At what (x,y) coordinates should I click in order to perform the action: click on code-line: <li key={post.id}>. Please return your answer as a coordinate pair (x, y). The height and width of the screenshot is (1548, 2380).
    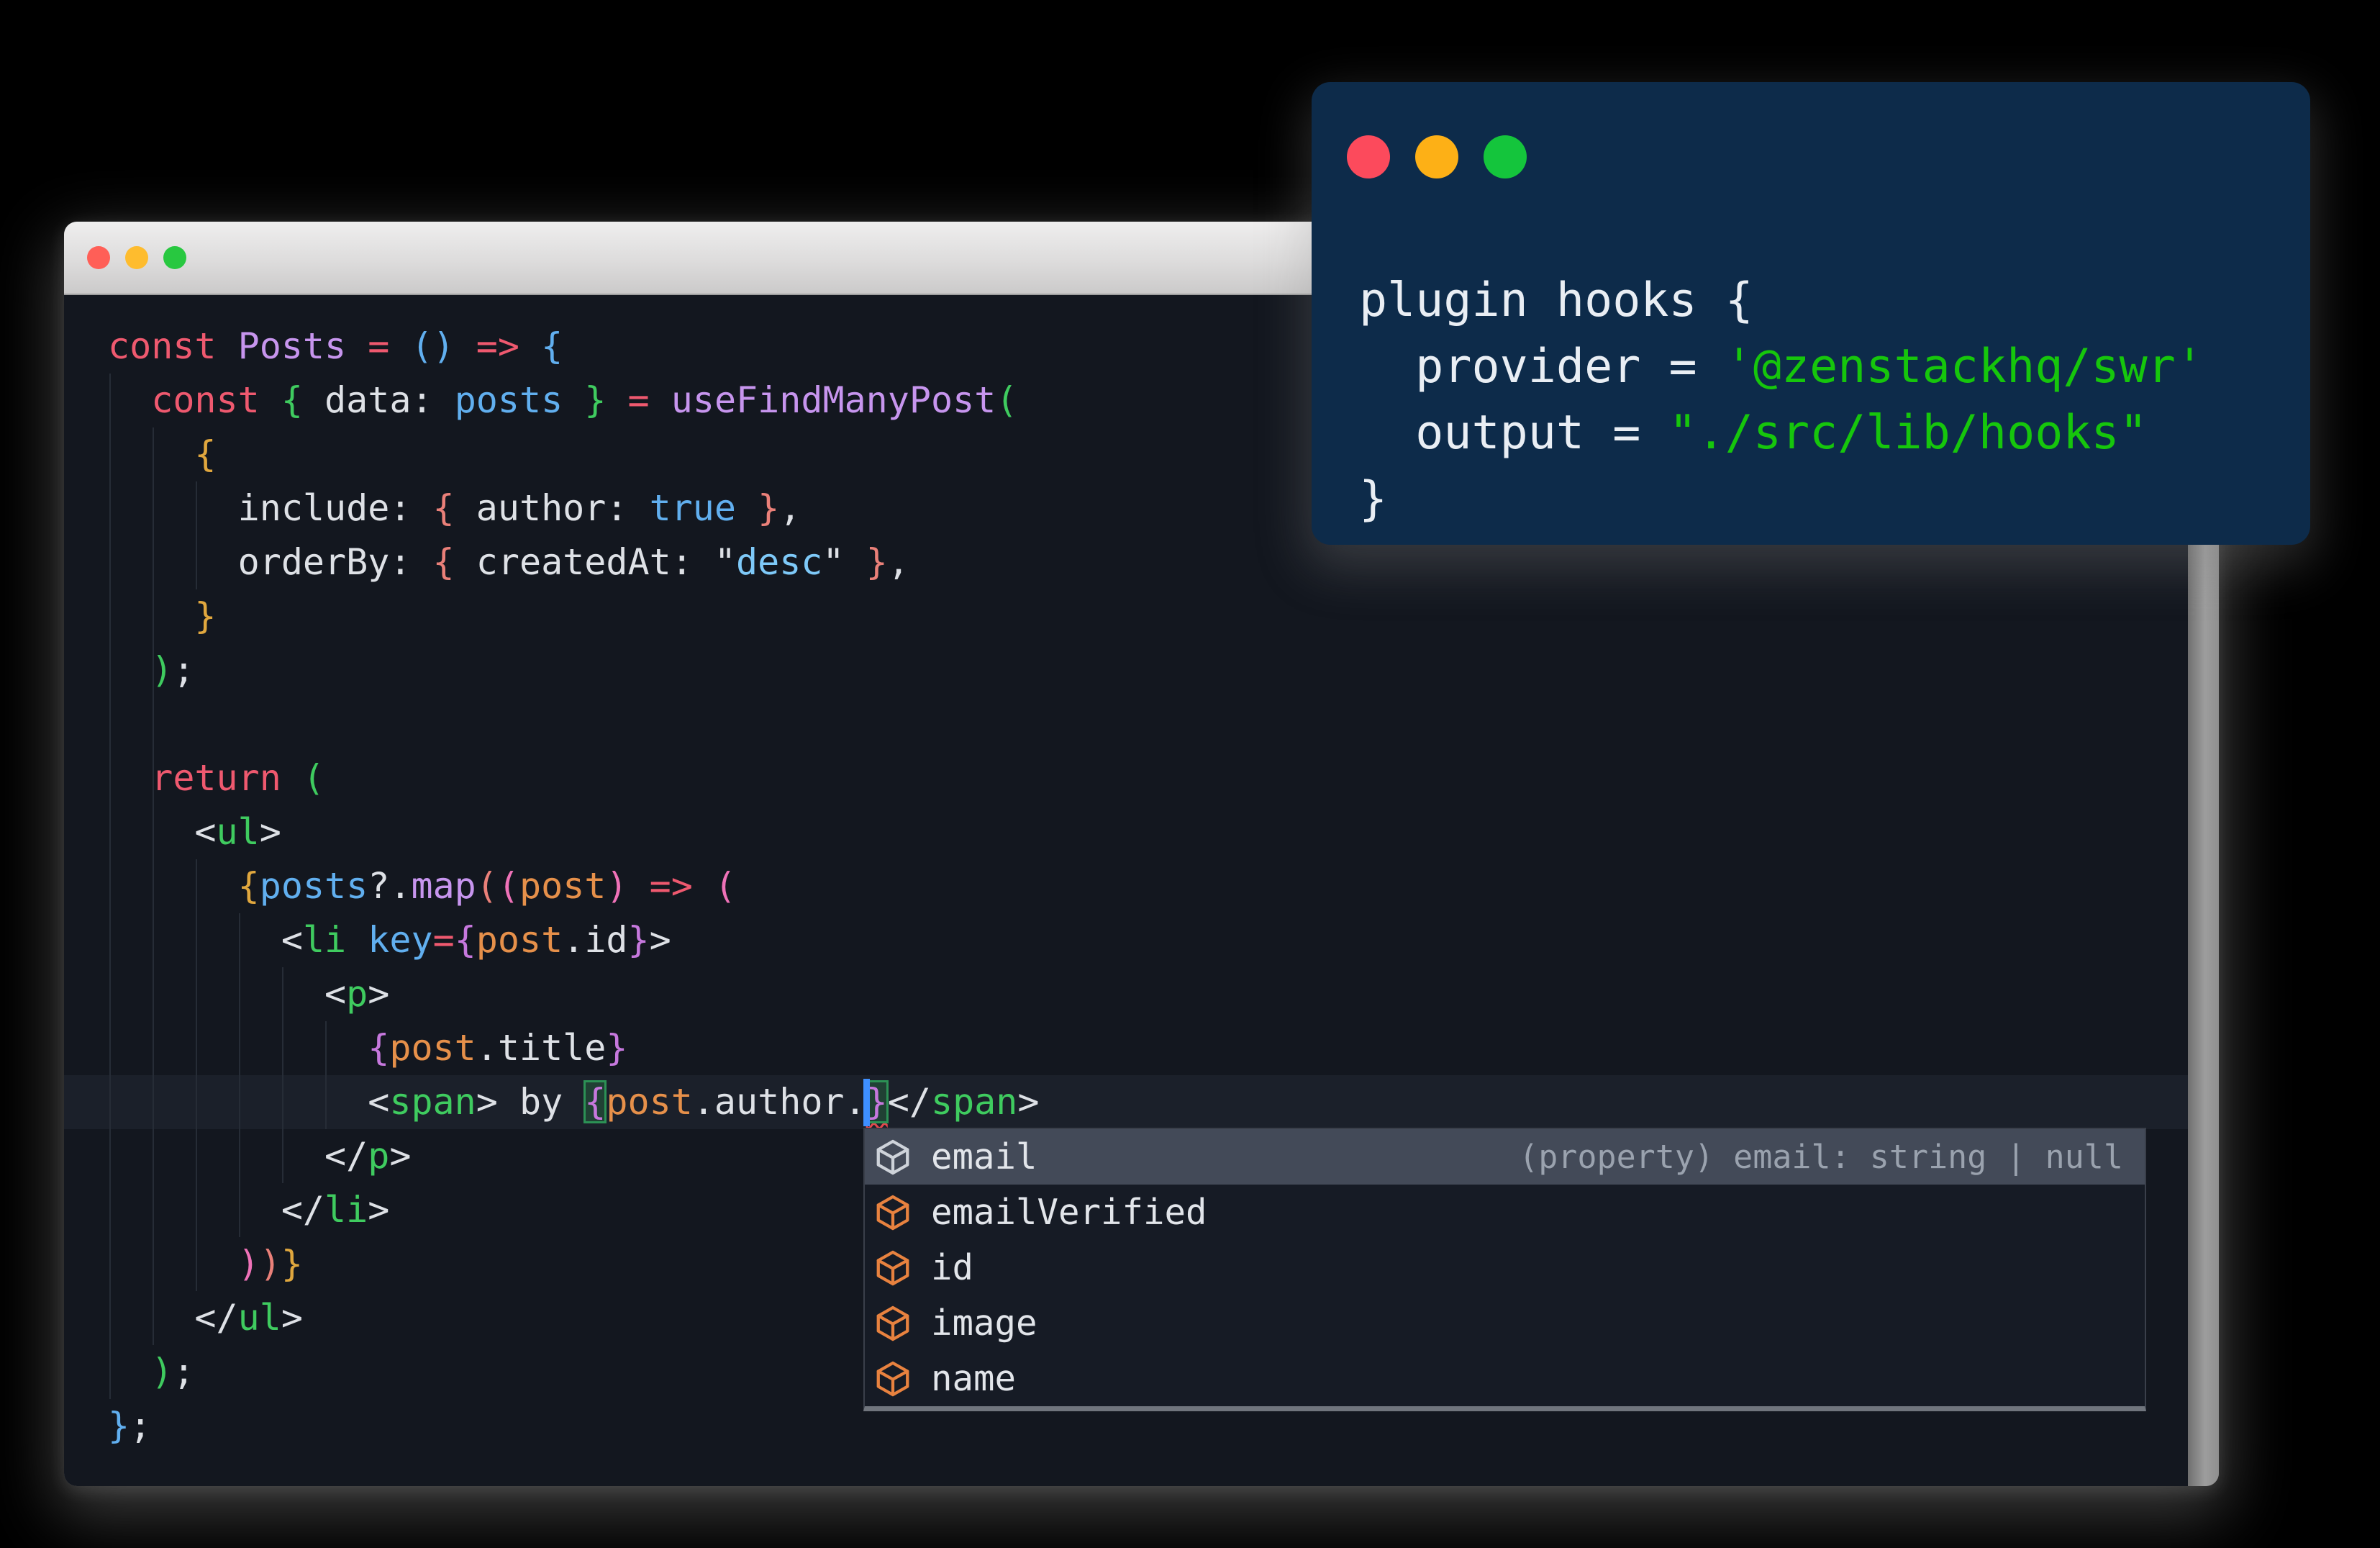
    Looking at the image, I should click on (1126, 940).